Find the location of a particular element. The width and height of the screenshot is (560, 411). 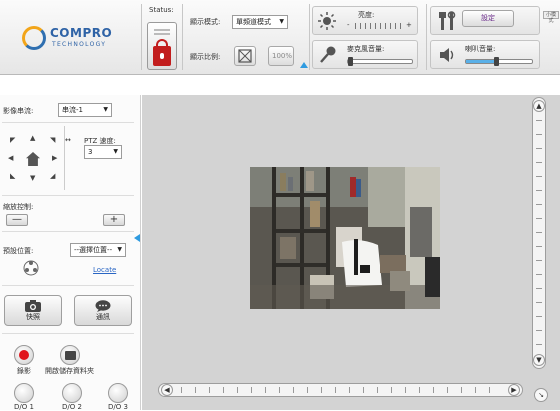

lock-icon is located at coordinates (162, 52).